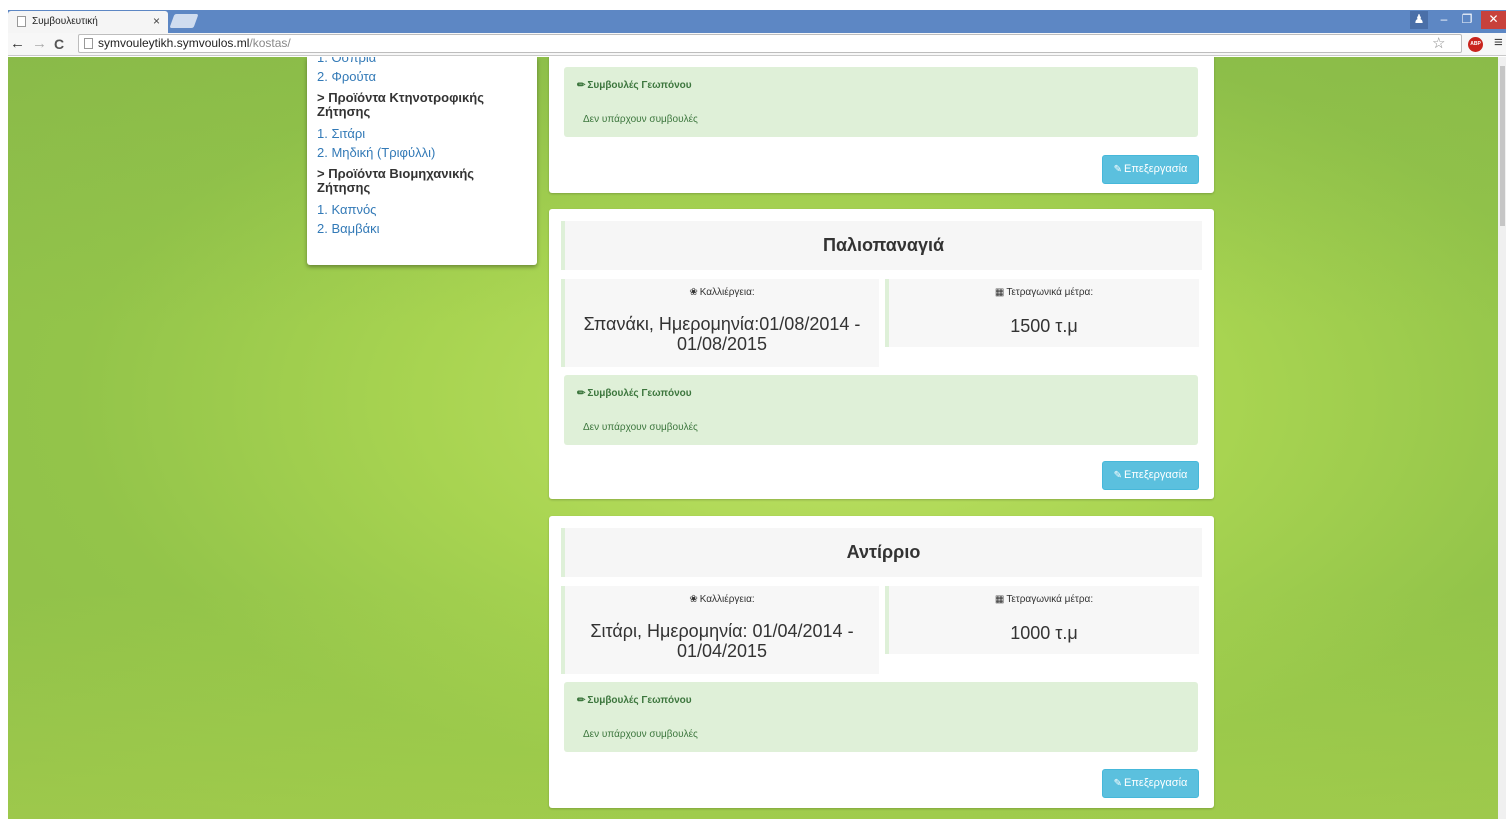 This screenshot has height=819, width=1506. I want to click on sidebar-link-legumes: 1. Όσπρια, so click(422, 62).